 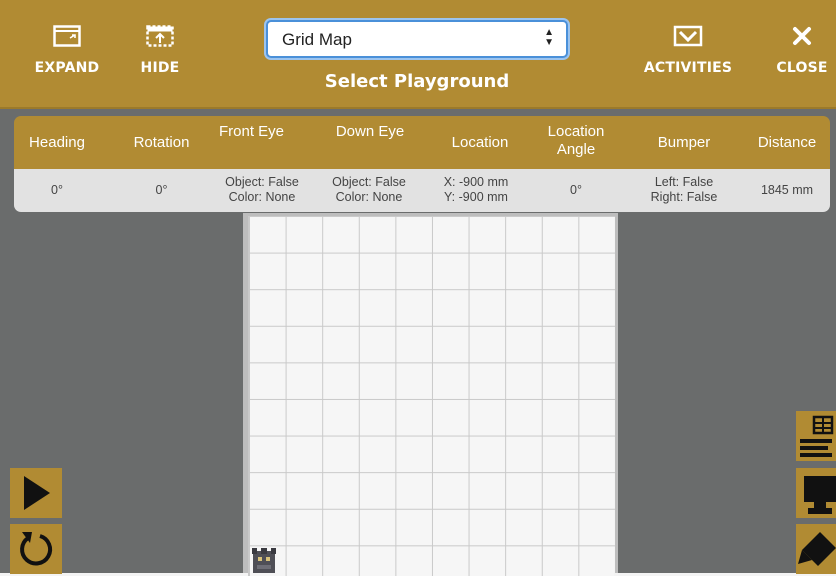 What do you see at coordinates (369, 197) in the screenshot?
I see `down-eye-color: Color: None` at bounding box center [369, 197].